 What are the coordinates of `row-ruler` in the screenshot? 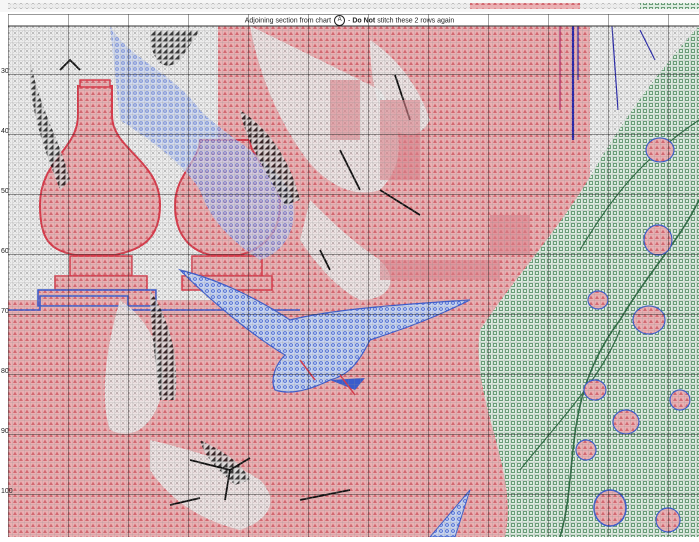 It's located at (4, 281).